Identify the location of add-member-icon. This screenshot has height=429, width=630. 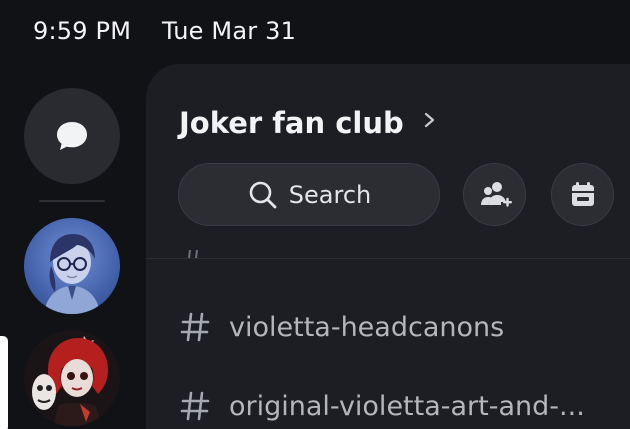
(496, 194).